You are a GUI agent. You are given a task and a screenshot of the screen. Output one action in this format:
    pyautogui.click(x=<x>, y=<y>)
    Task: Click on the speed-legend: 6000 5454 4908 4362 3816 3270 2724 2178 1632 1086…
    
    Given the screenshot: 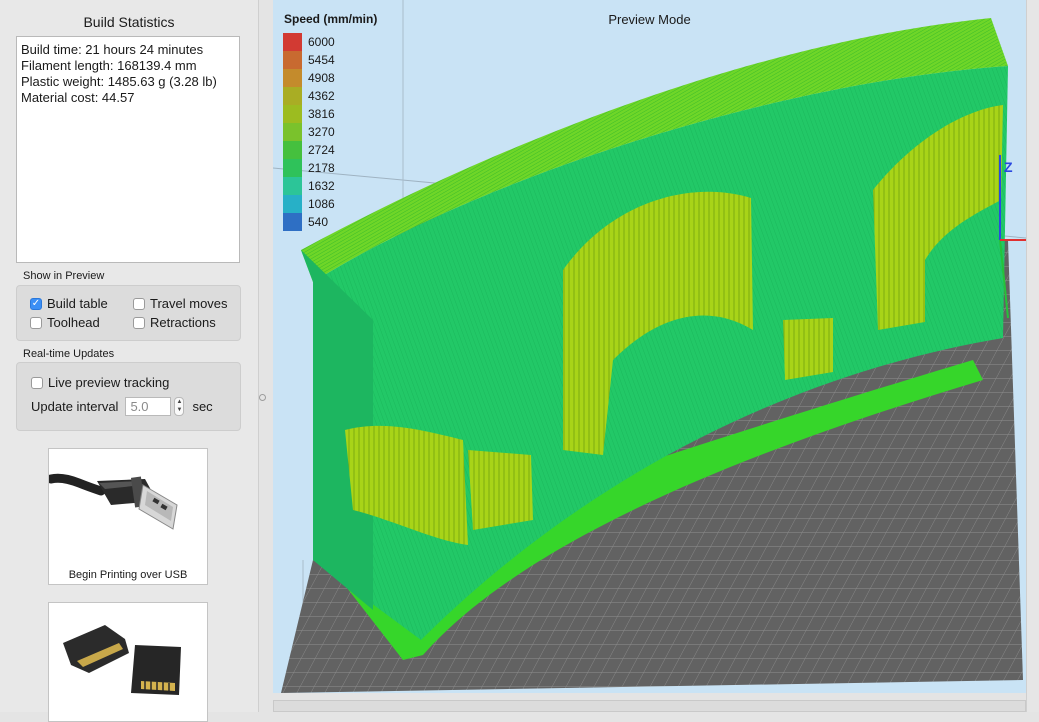 What is the action you would take?
    pyautogui.click(x=309, y=132)
    